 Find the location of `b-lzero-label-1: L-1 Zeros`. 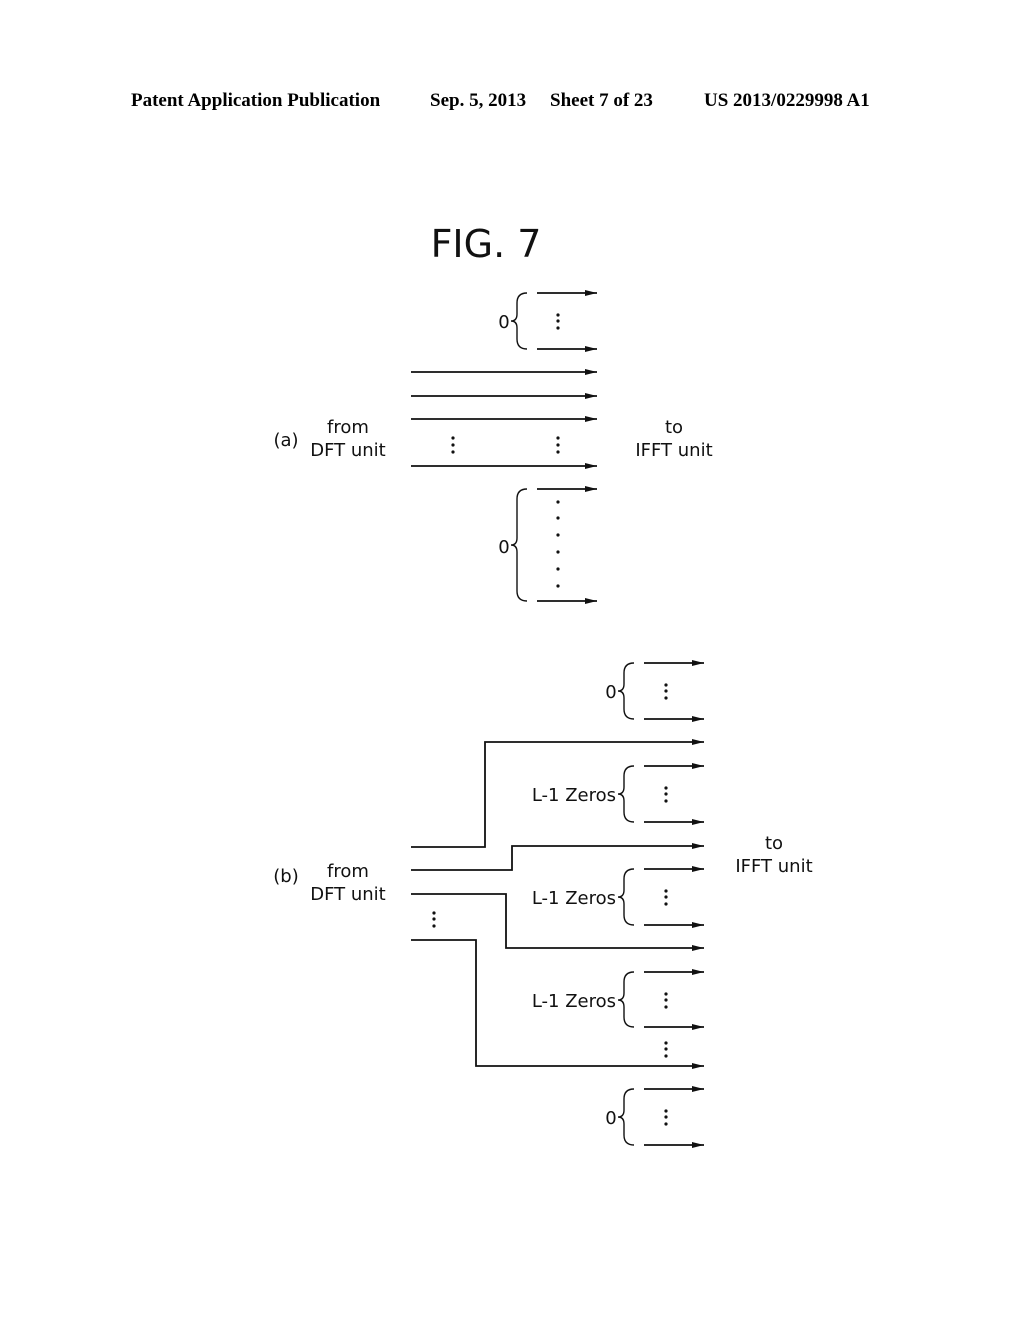

b-lzero-label-1: L-1 Zeros is located at coordinates (574, 795).